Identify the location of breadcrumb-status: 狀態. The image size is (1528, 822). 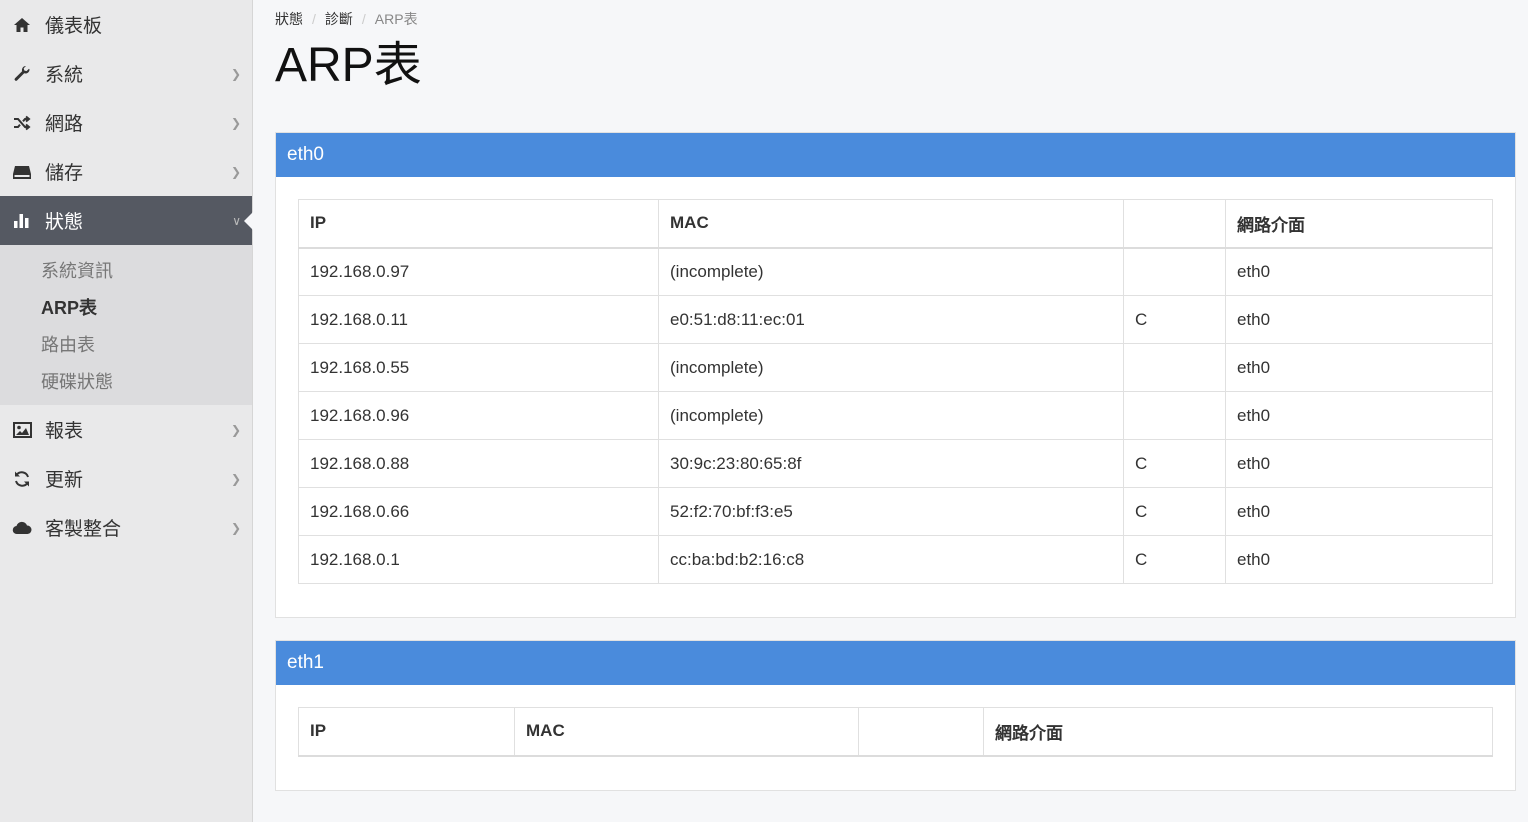
(289, 19).